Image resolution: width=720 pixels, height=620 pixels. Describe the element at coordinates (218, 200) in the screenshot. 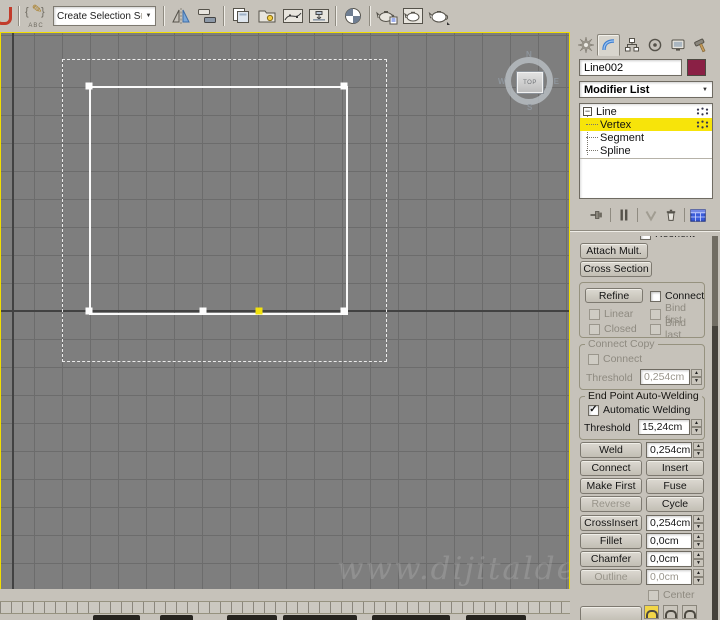

I see `line-spline-shape` at that location.